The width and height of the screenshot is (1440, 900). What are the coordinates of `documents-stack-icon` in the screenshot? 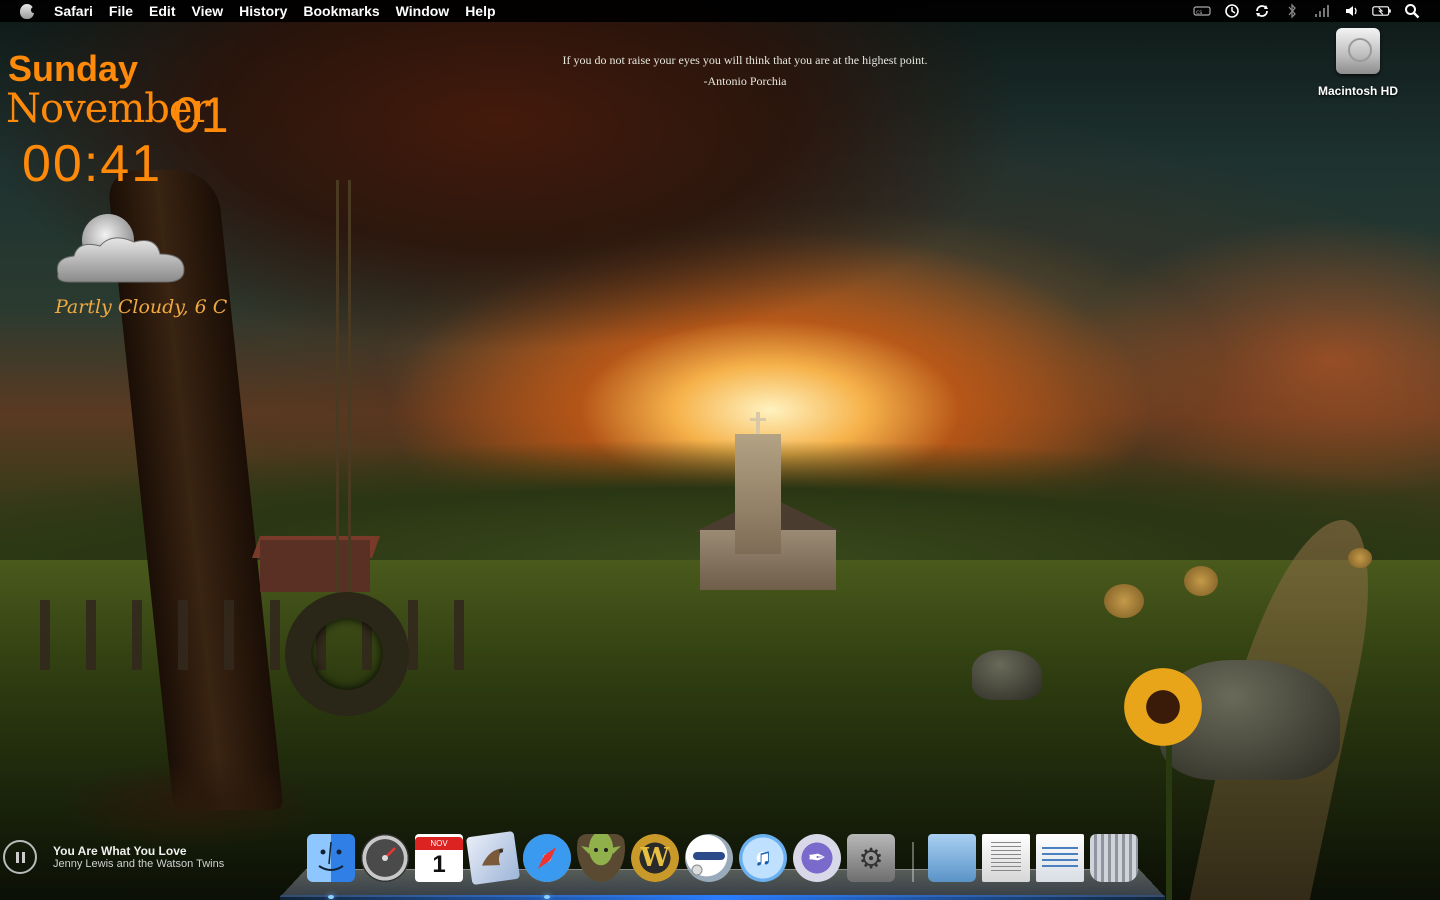 It's located at (1006, 858).